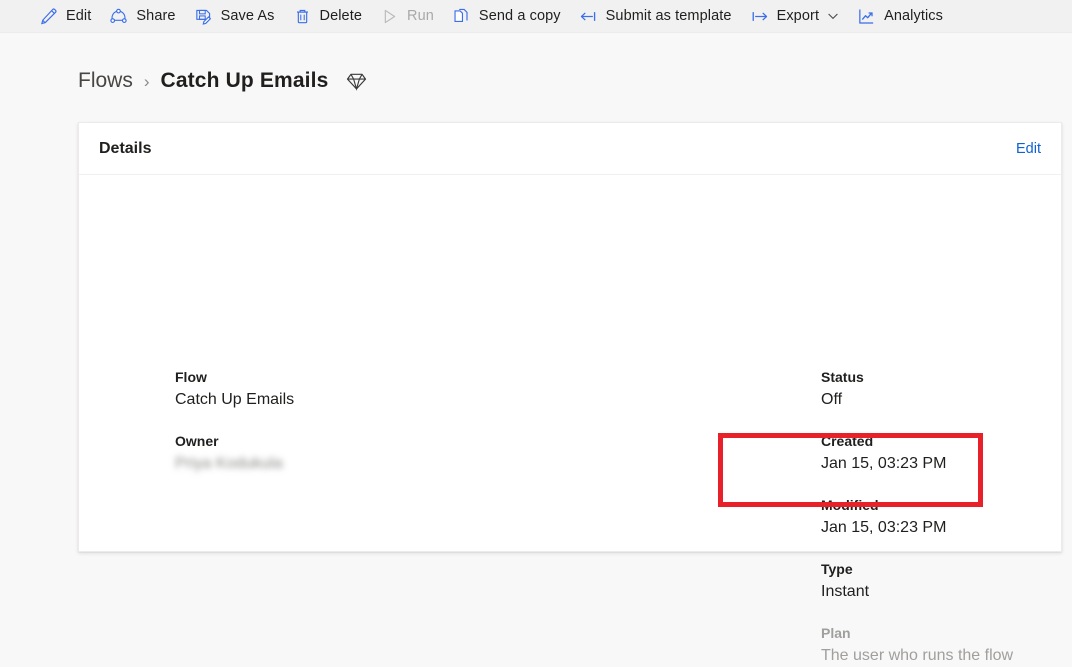 The height and width of the screenshot is (667, 1072). What do you see at coordinates (850, 505) in the screenshot?
I see `field-label: Modified` at bounding box center [850, 505].